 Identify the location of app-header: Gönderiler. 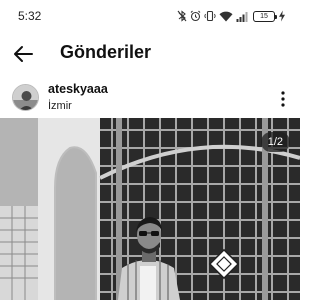
(150, 54).